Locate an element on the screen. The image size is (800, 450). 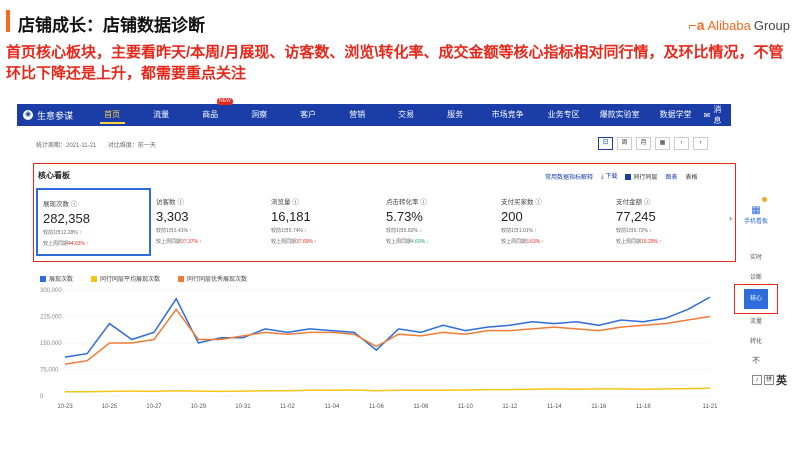
nav-item-10: 爆款实验室 is located at coordinates (620, 115).